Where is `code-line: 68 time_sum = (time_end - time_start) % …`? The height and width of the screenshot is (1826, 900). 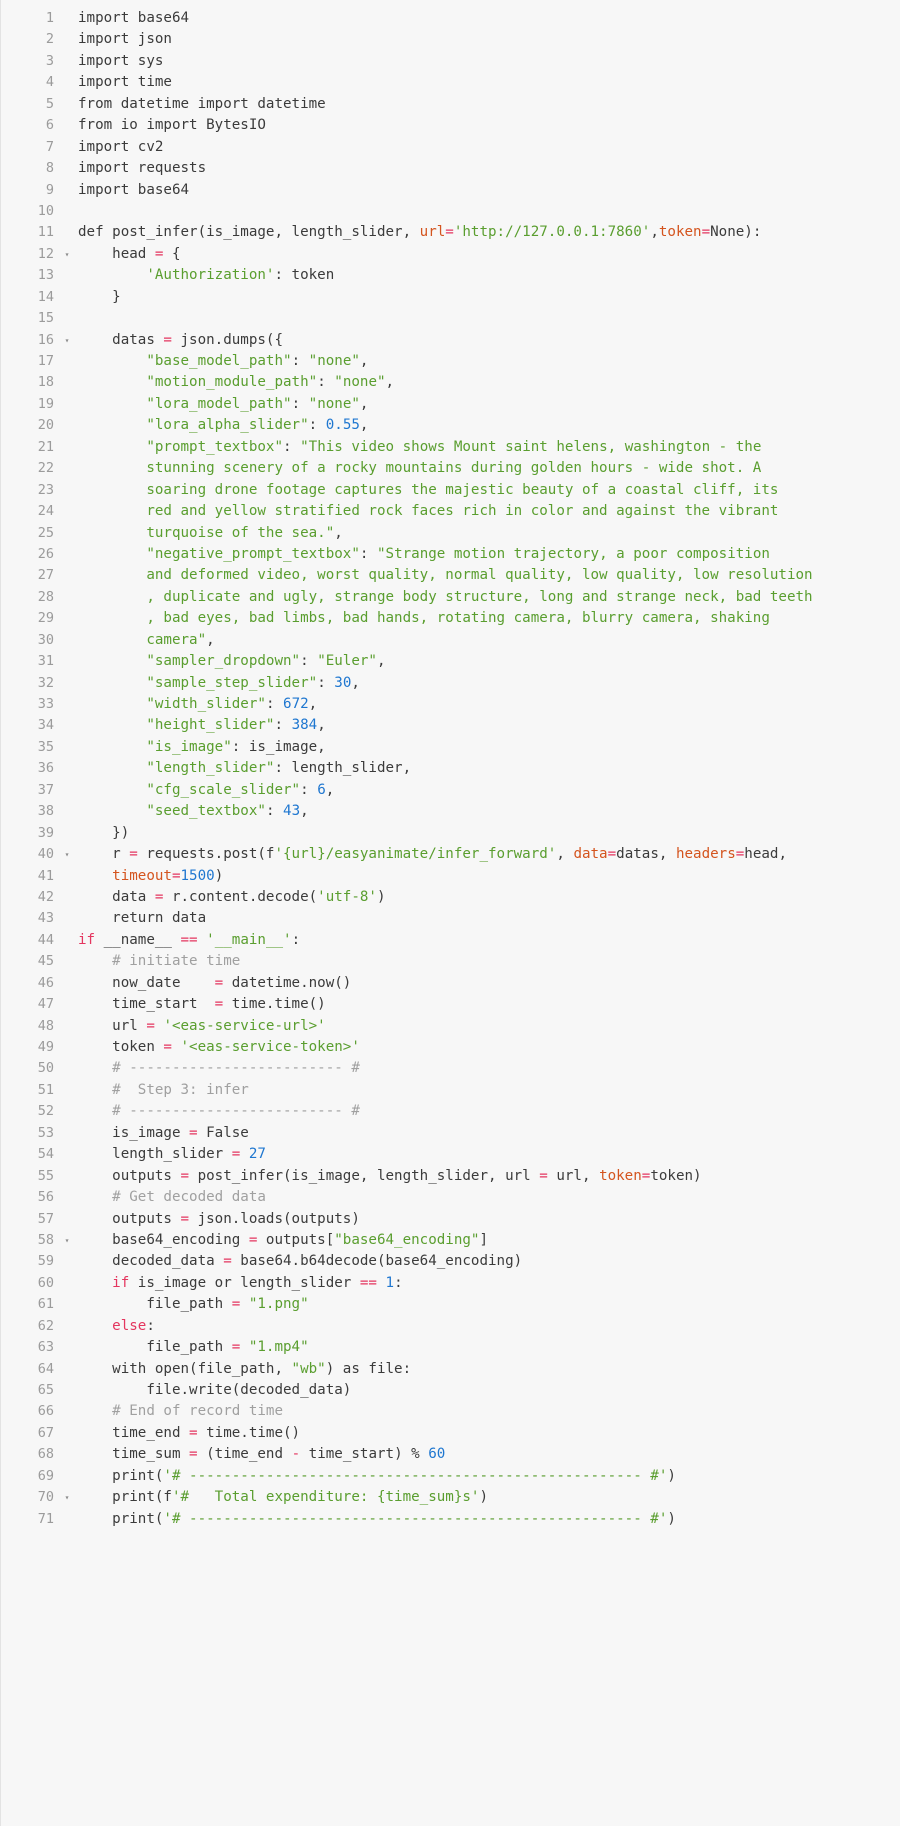
code-line: 68 time_sum = (time_end - time_start) % … is located at coordinates (450, 1455).